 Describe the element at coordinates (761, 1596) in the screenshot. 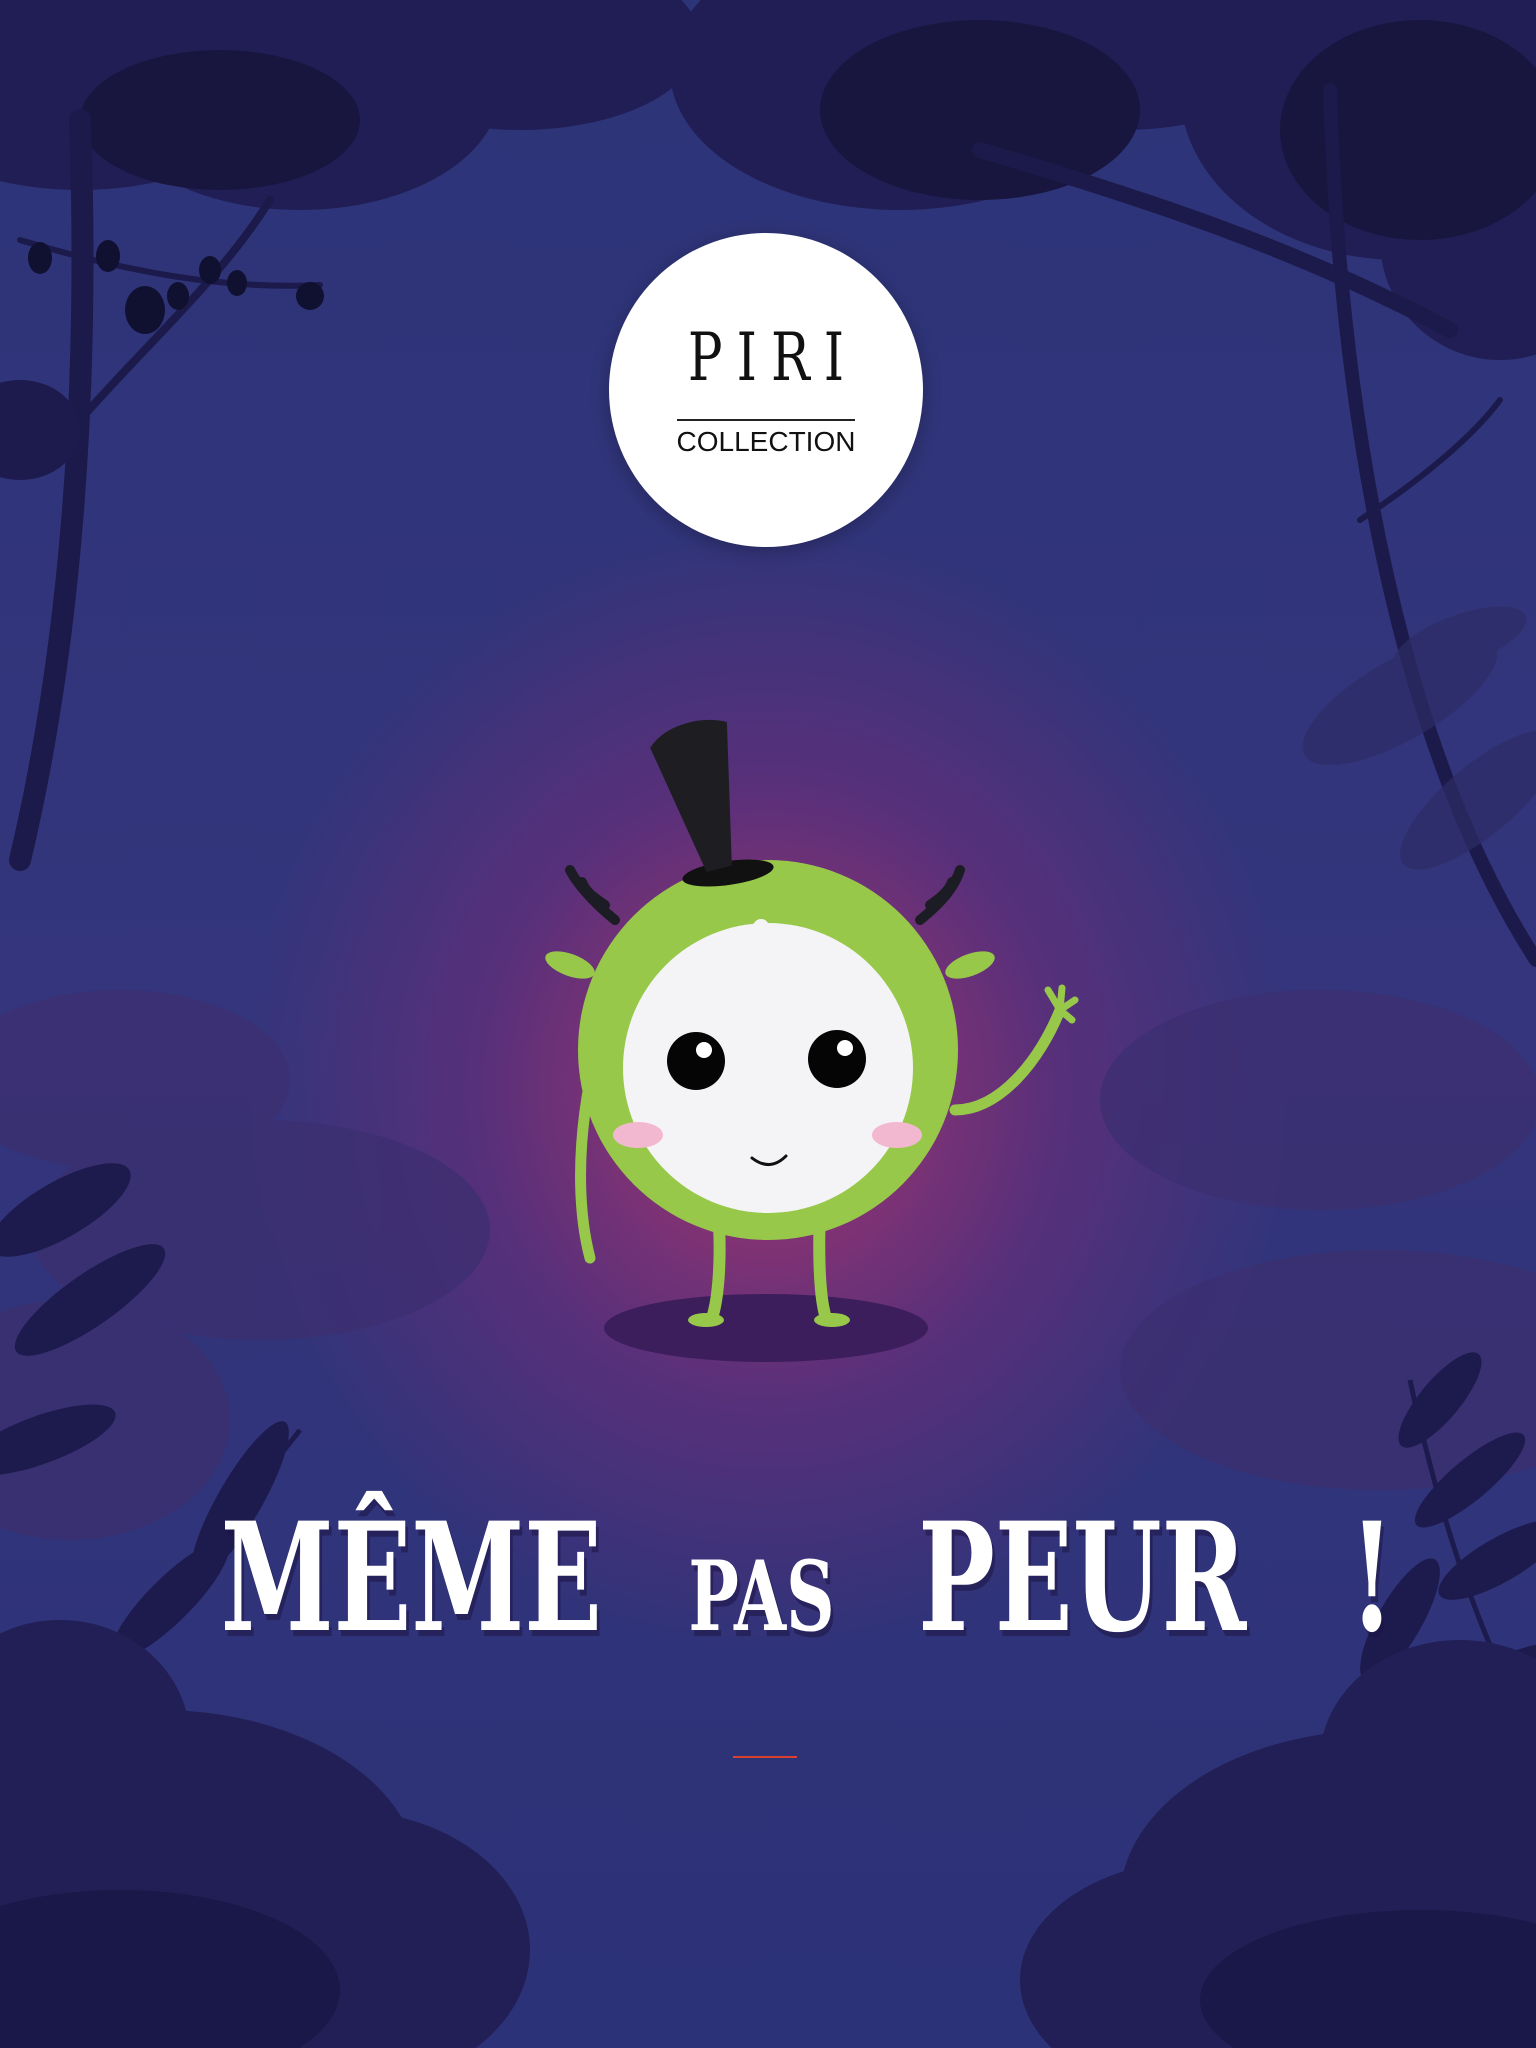

I see `headline-word-pas: PAS` at that location.